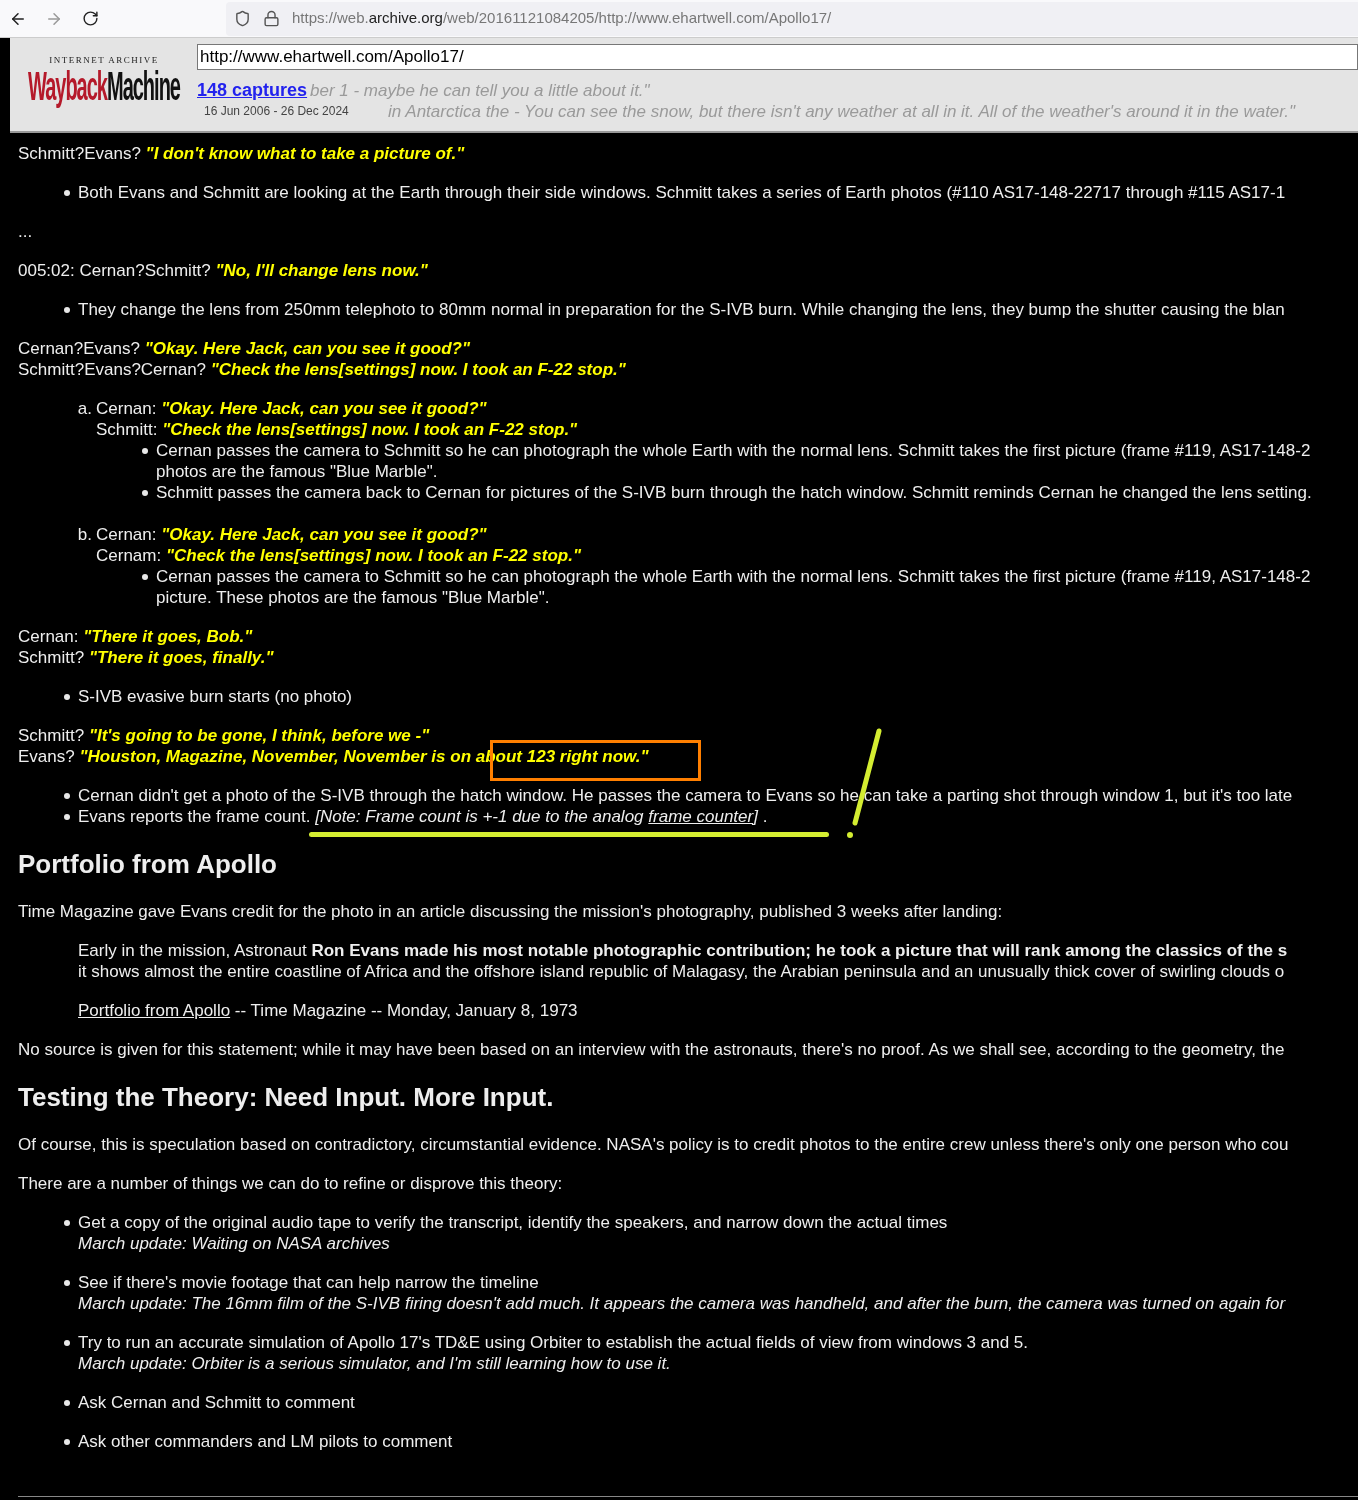  What do you see at coordinates (154, 1010) in the screenshot?
I see `link: Portfolio from Apollo` at bounding box center [154, 1010].